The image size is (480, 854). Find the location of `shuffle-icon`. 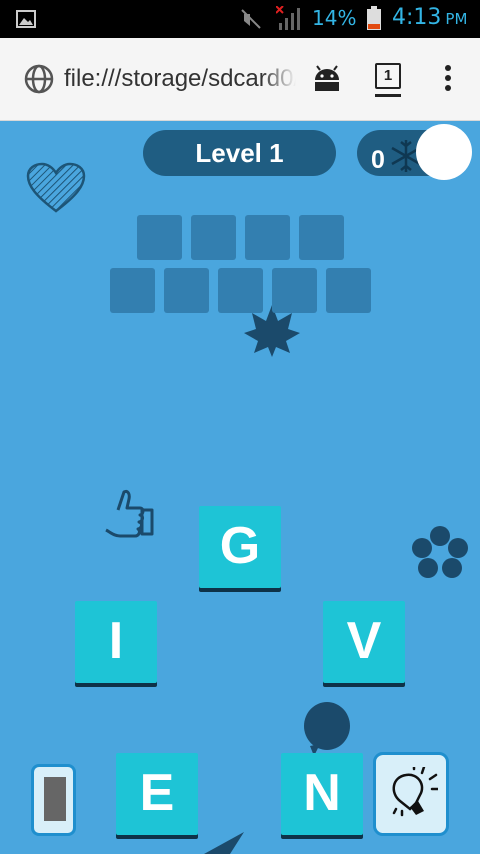

shuffle-icon is located at coordinates (55, 799).